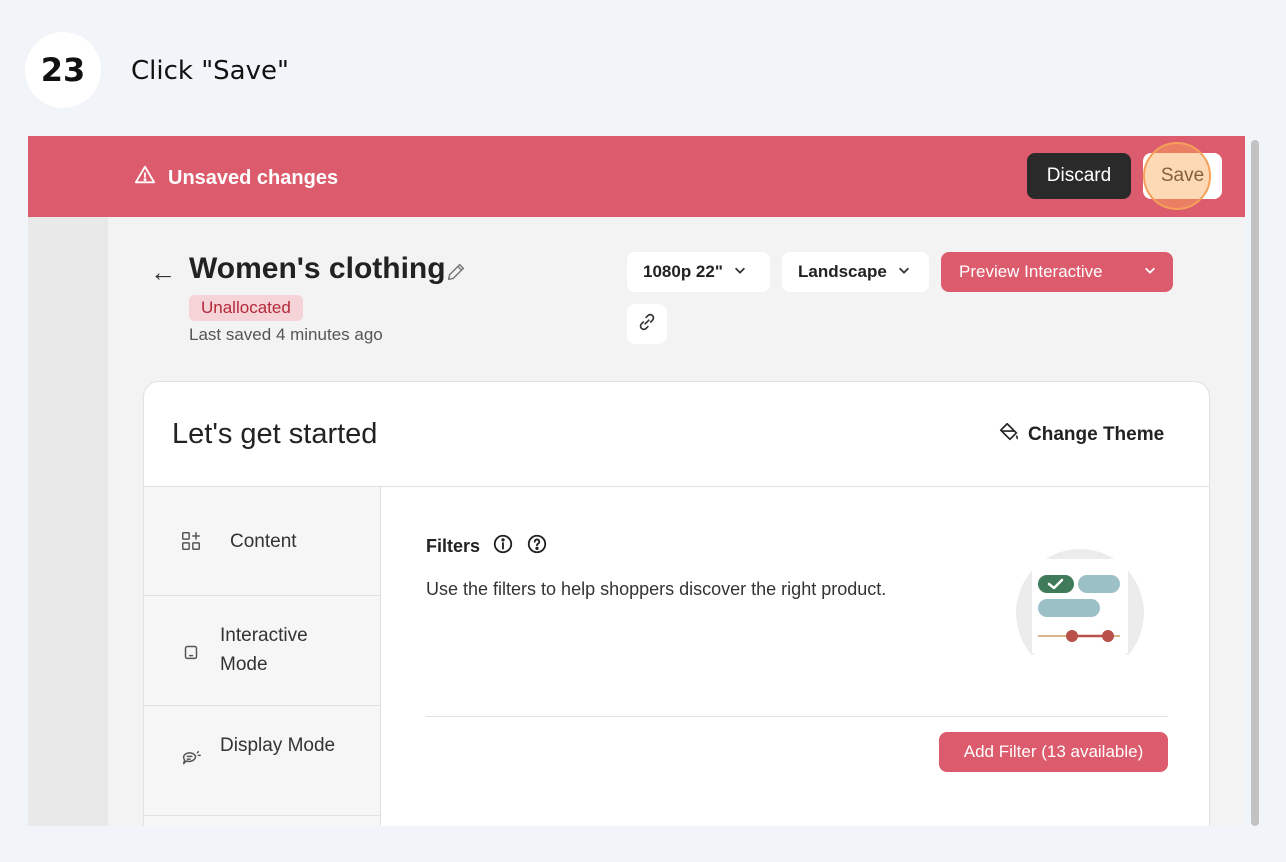 This screenshot has width=1286, height=862. What do you see at coordinates (191, 652) in the screenshot?
I see `tablet-icon` at bounding box center [191, 652].